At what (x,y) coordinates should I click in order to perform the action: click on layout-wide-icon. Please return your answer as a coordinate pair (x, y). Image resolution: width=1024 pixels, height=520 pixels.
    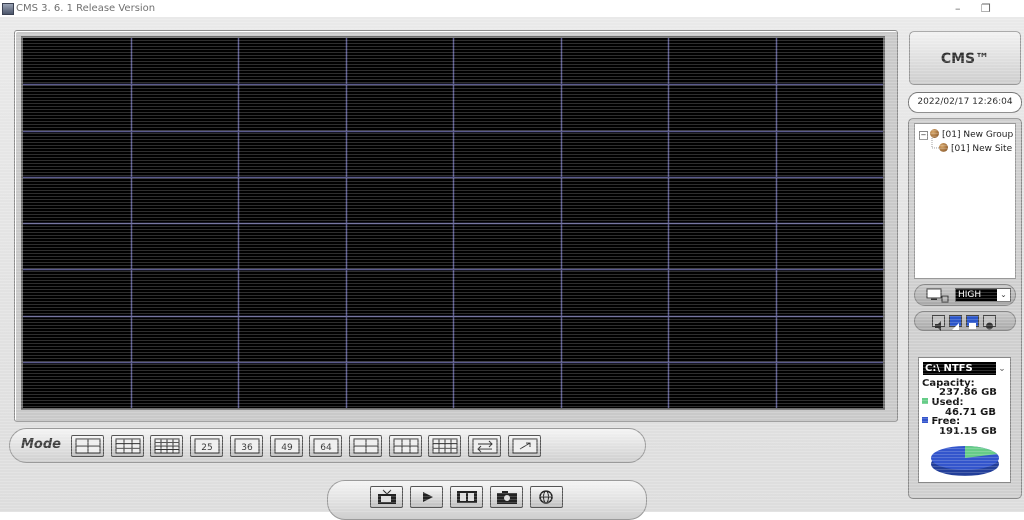
    Looking at the image, I should click on (445, 446).